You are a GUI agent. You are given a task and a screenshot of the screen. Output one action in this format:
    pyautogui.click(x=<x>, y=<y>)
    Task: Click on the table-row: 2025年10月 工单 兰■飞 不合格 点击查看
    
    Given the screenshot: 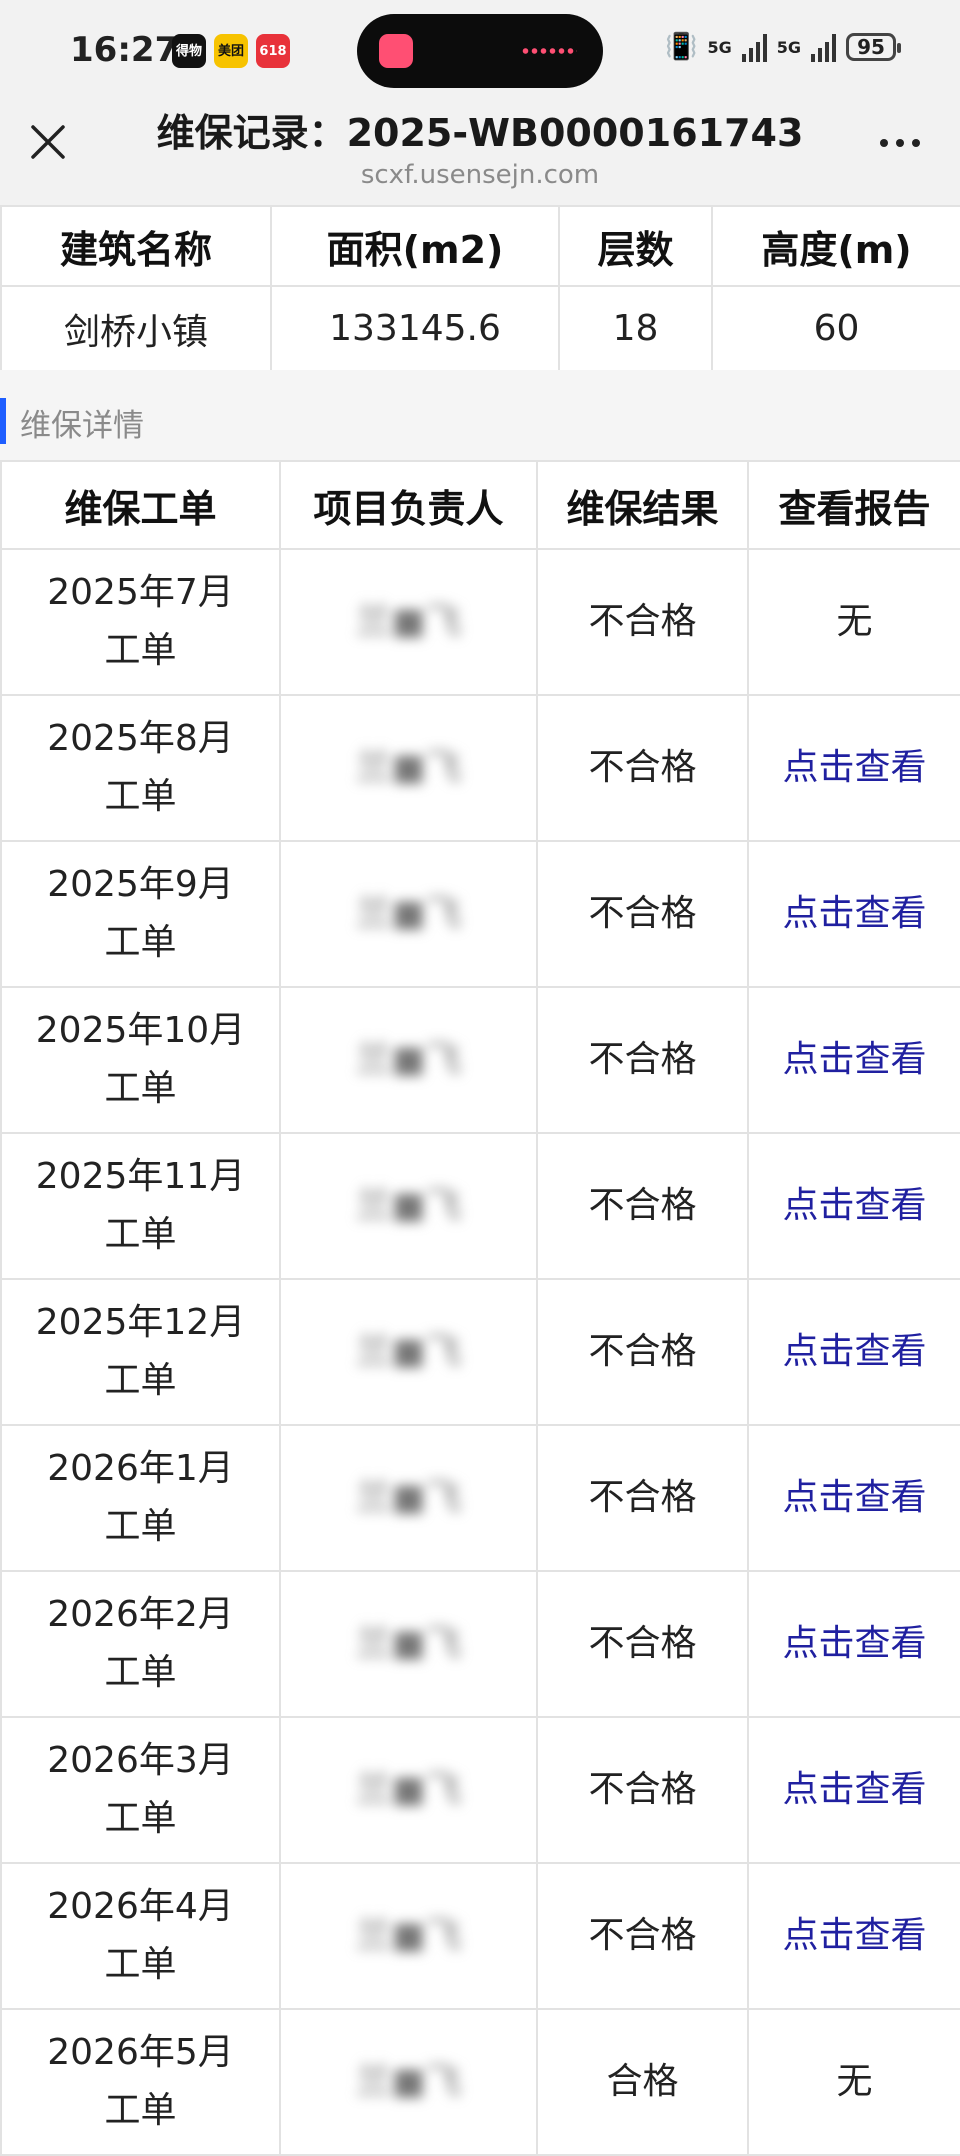 What is the action you would take?
    pyautogui.click(x=480, y=1060)
    